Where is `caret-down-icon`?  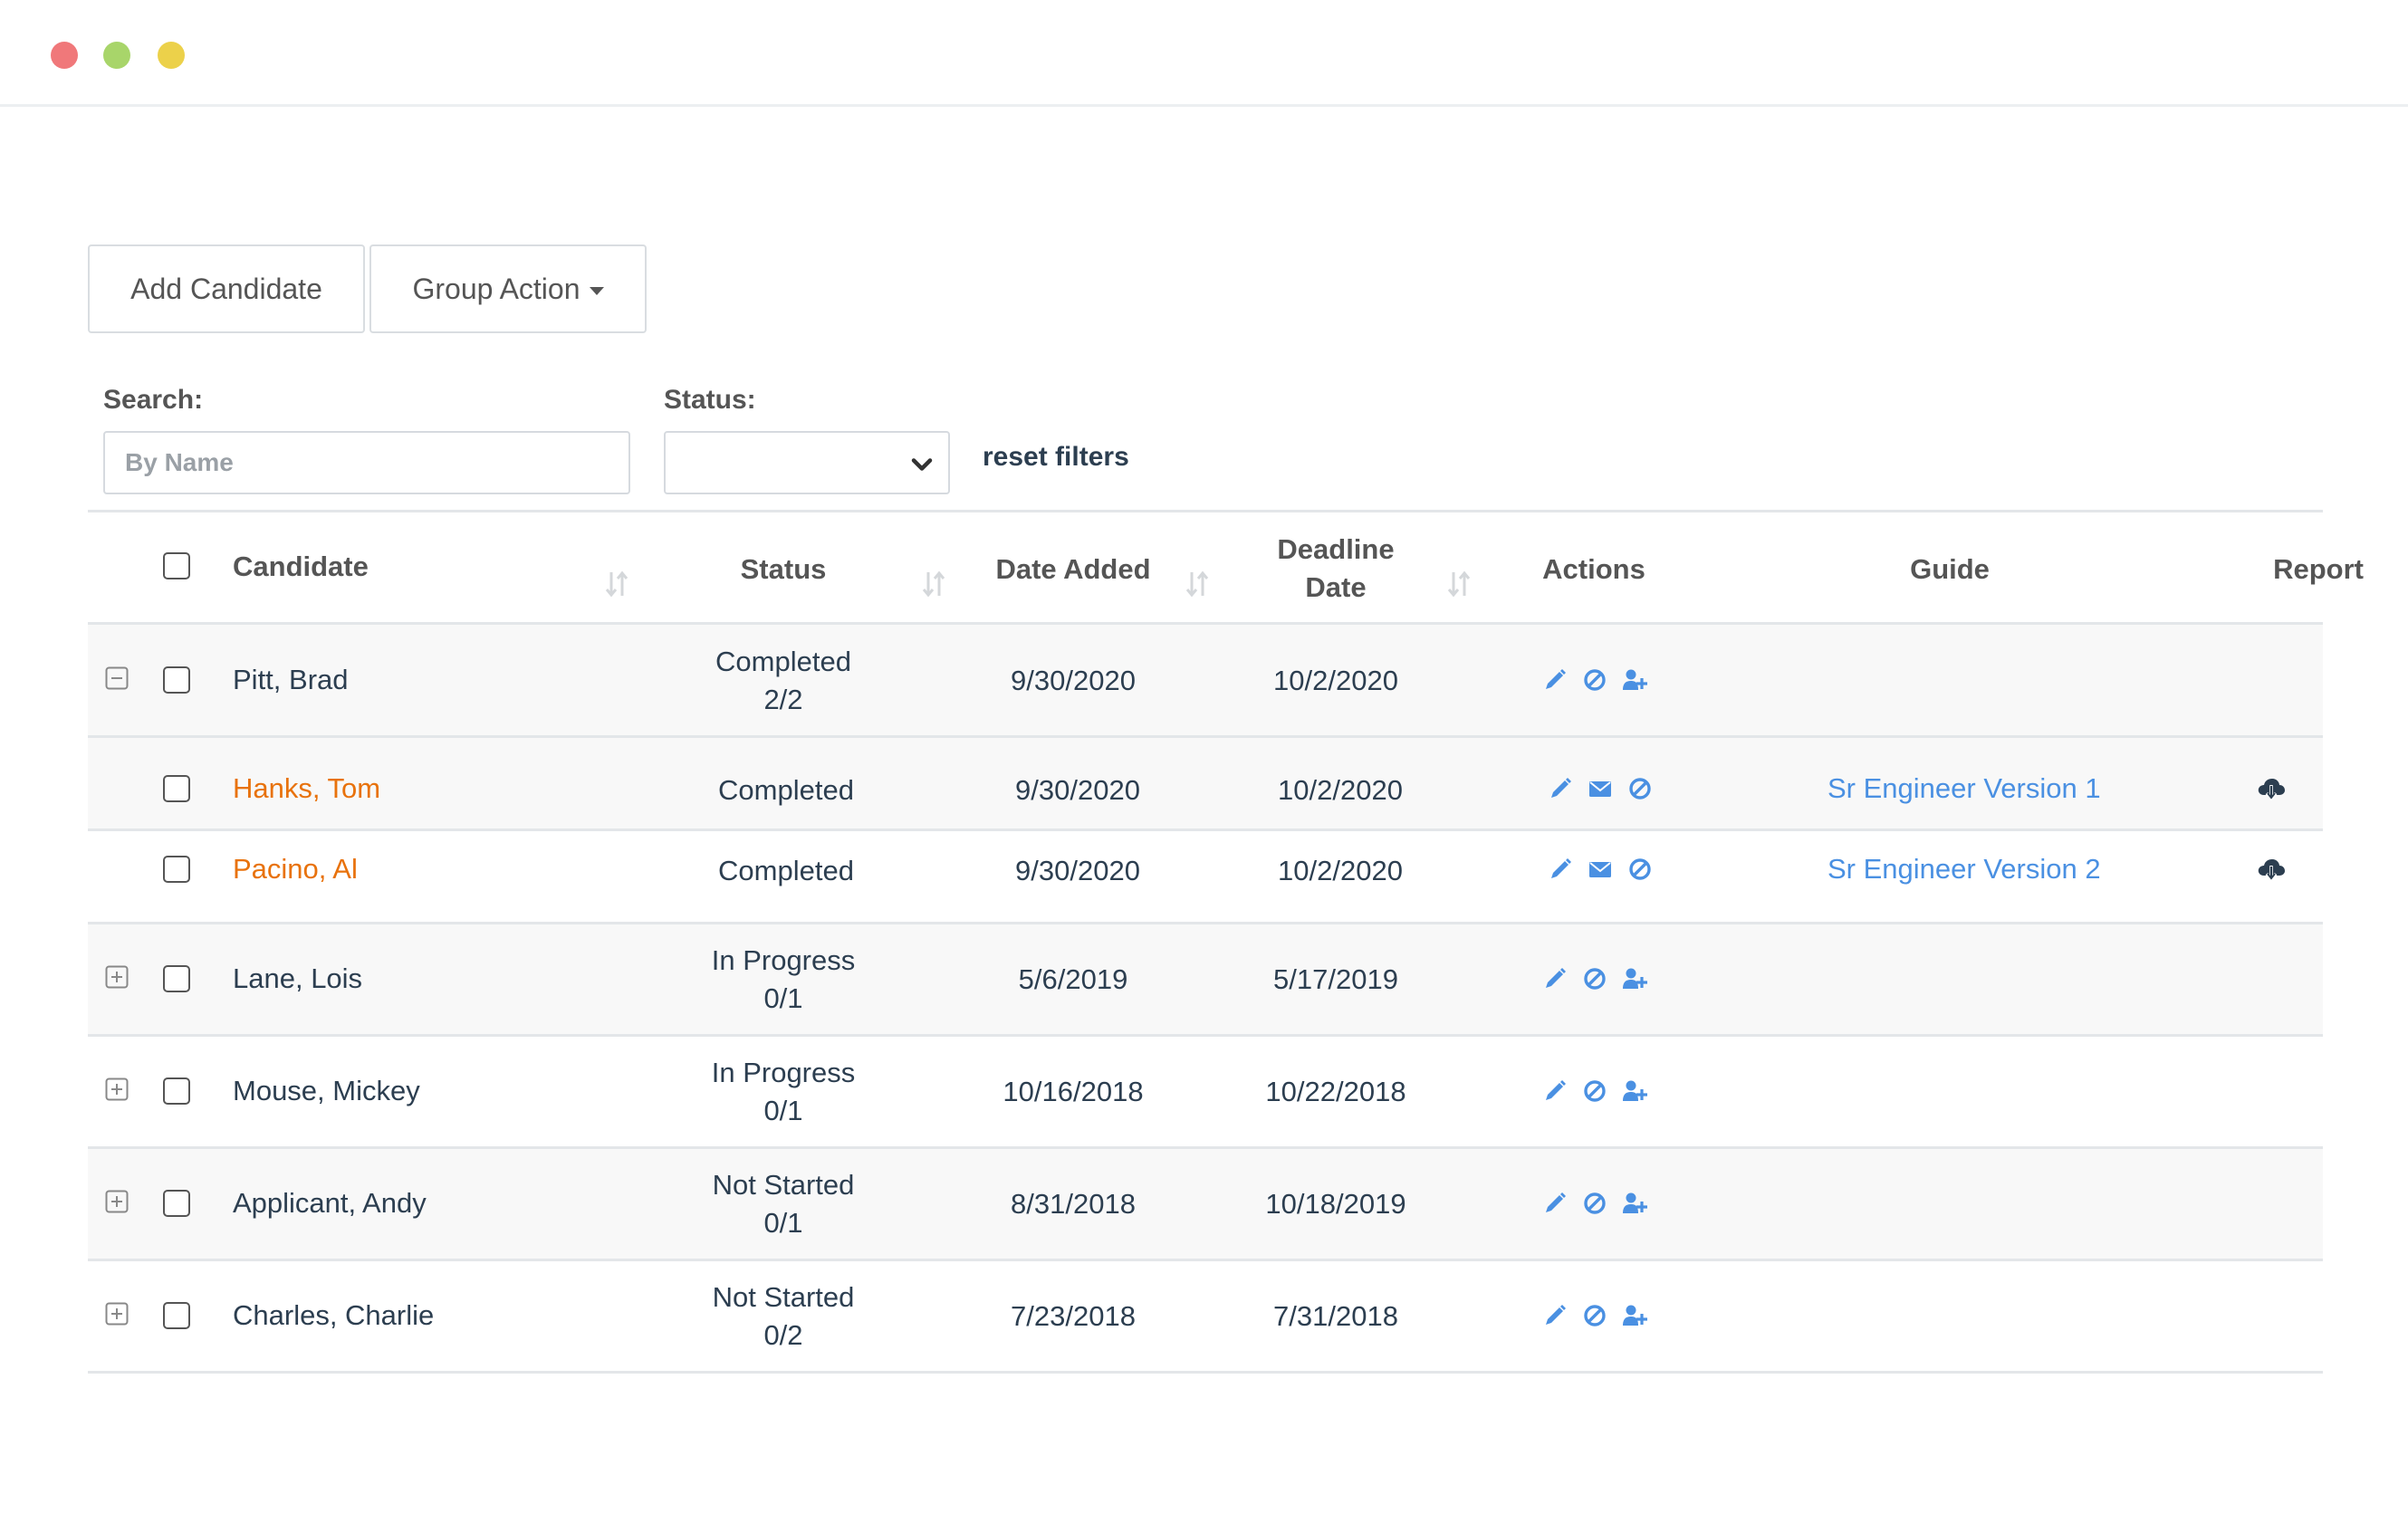 caret-down-icon is located at coordinates (596, 290).